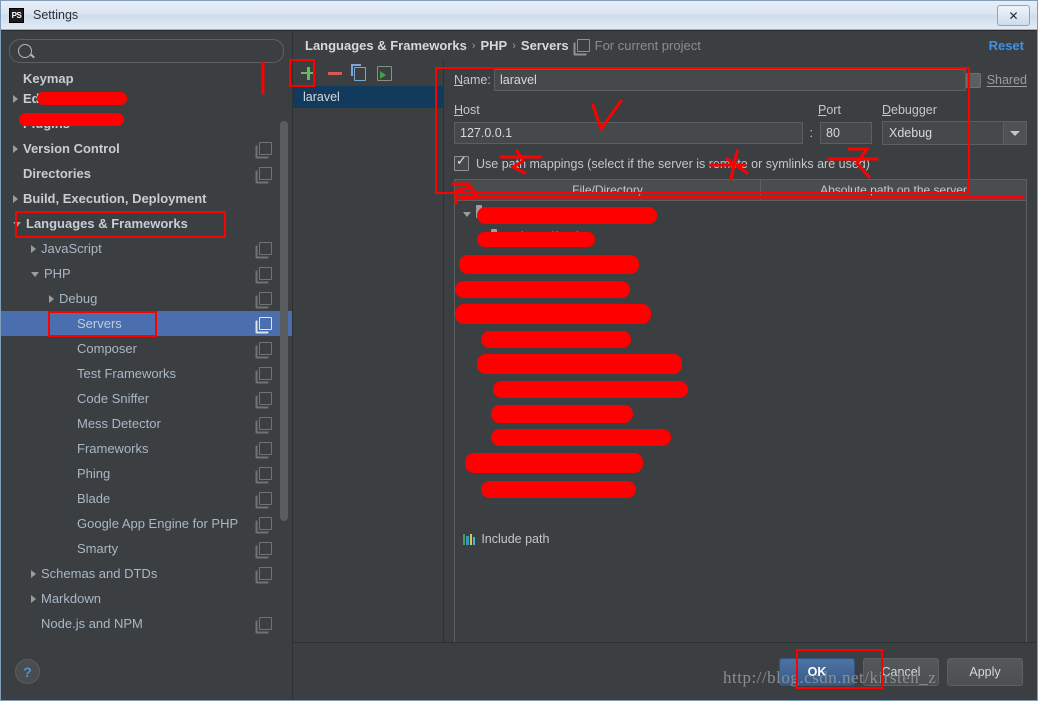  Describe the element at coordinates (1013, 15) in the screenshot. I see `close-icon: ✕` at that location.